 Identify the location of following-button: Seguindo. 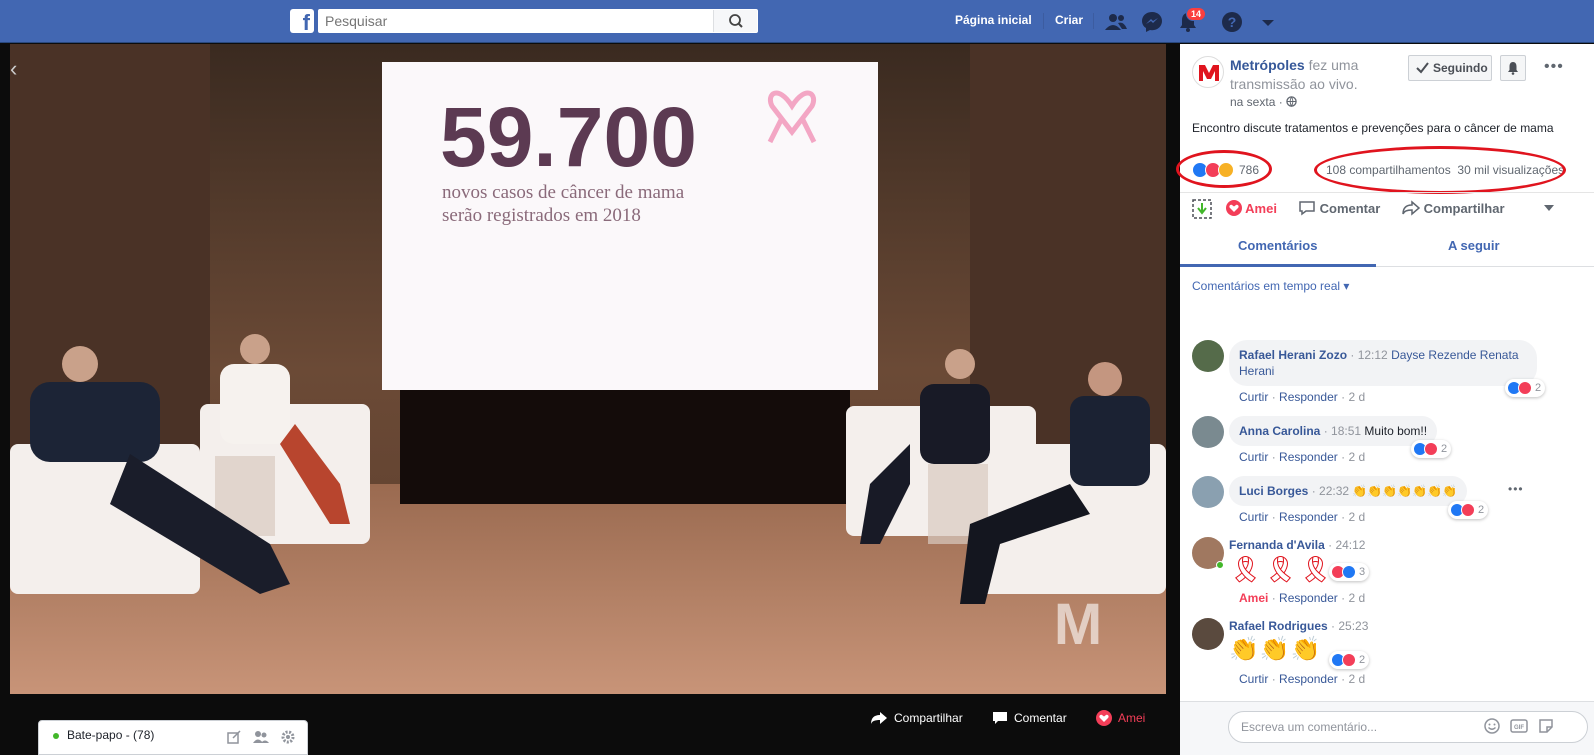
(1450, 68).